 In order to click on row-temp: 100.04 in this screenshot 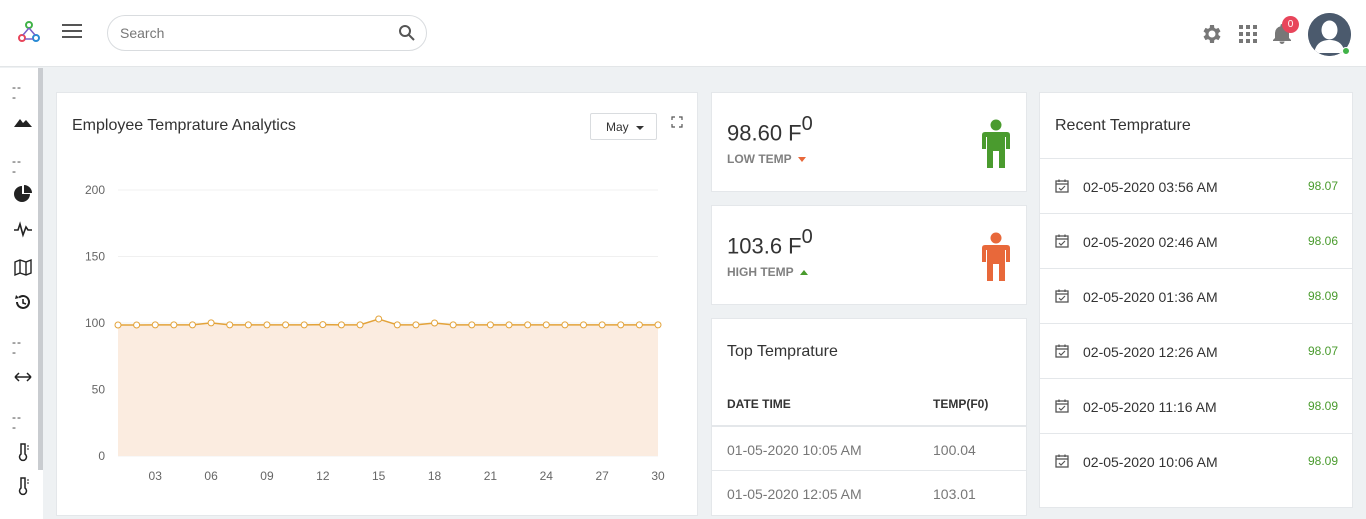, I will do `click(954, 450)`.